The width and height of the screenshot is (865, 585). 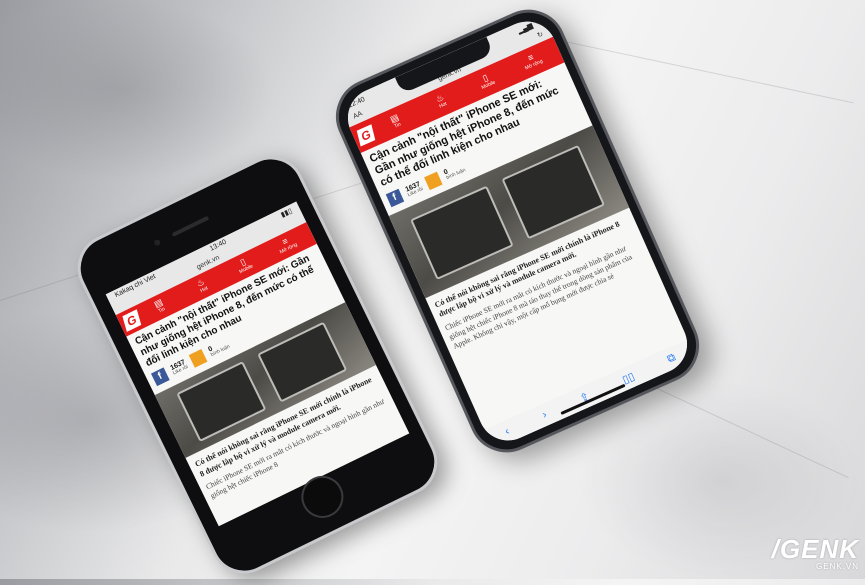 I want to click on safari-toolbar: ‹ › ⇪ ▯▯ ⧉, so click(x=590, y=394).